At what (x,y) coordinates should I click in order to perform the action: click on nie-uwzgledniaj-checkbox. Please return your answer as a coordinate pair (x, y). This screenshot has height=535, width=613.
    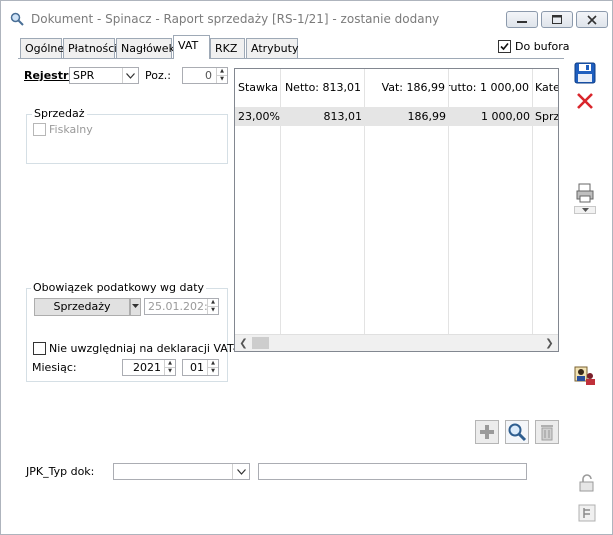
    Looking at the image, I should click on (39, 348).